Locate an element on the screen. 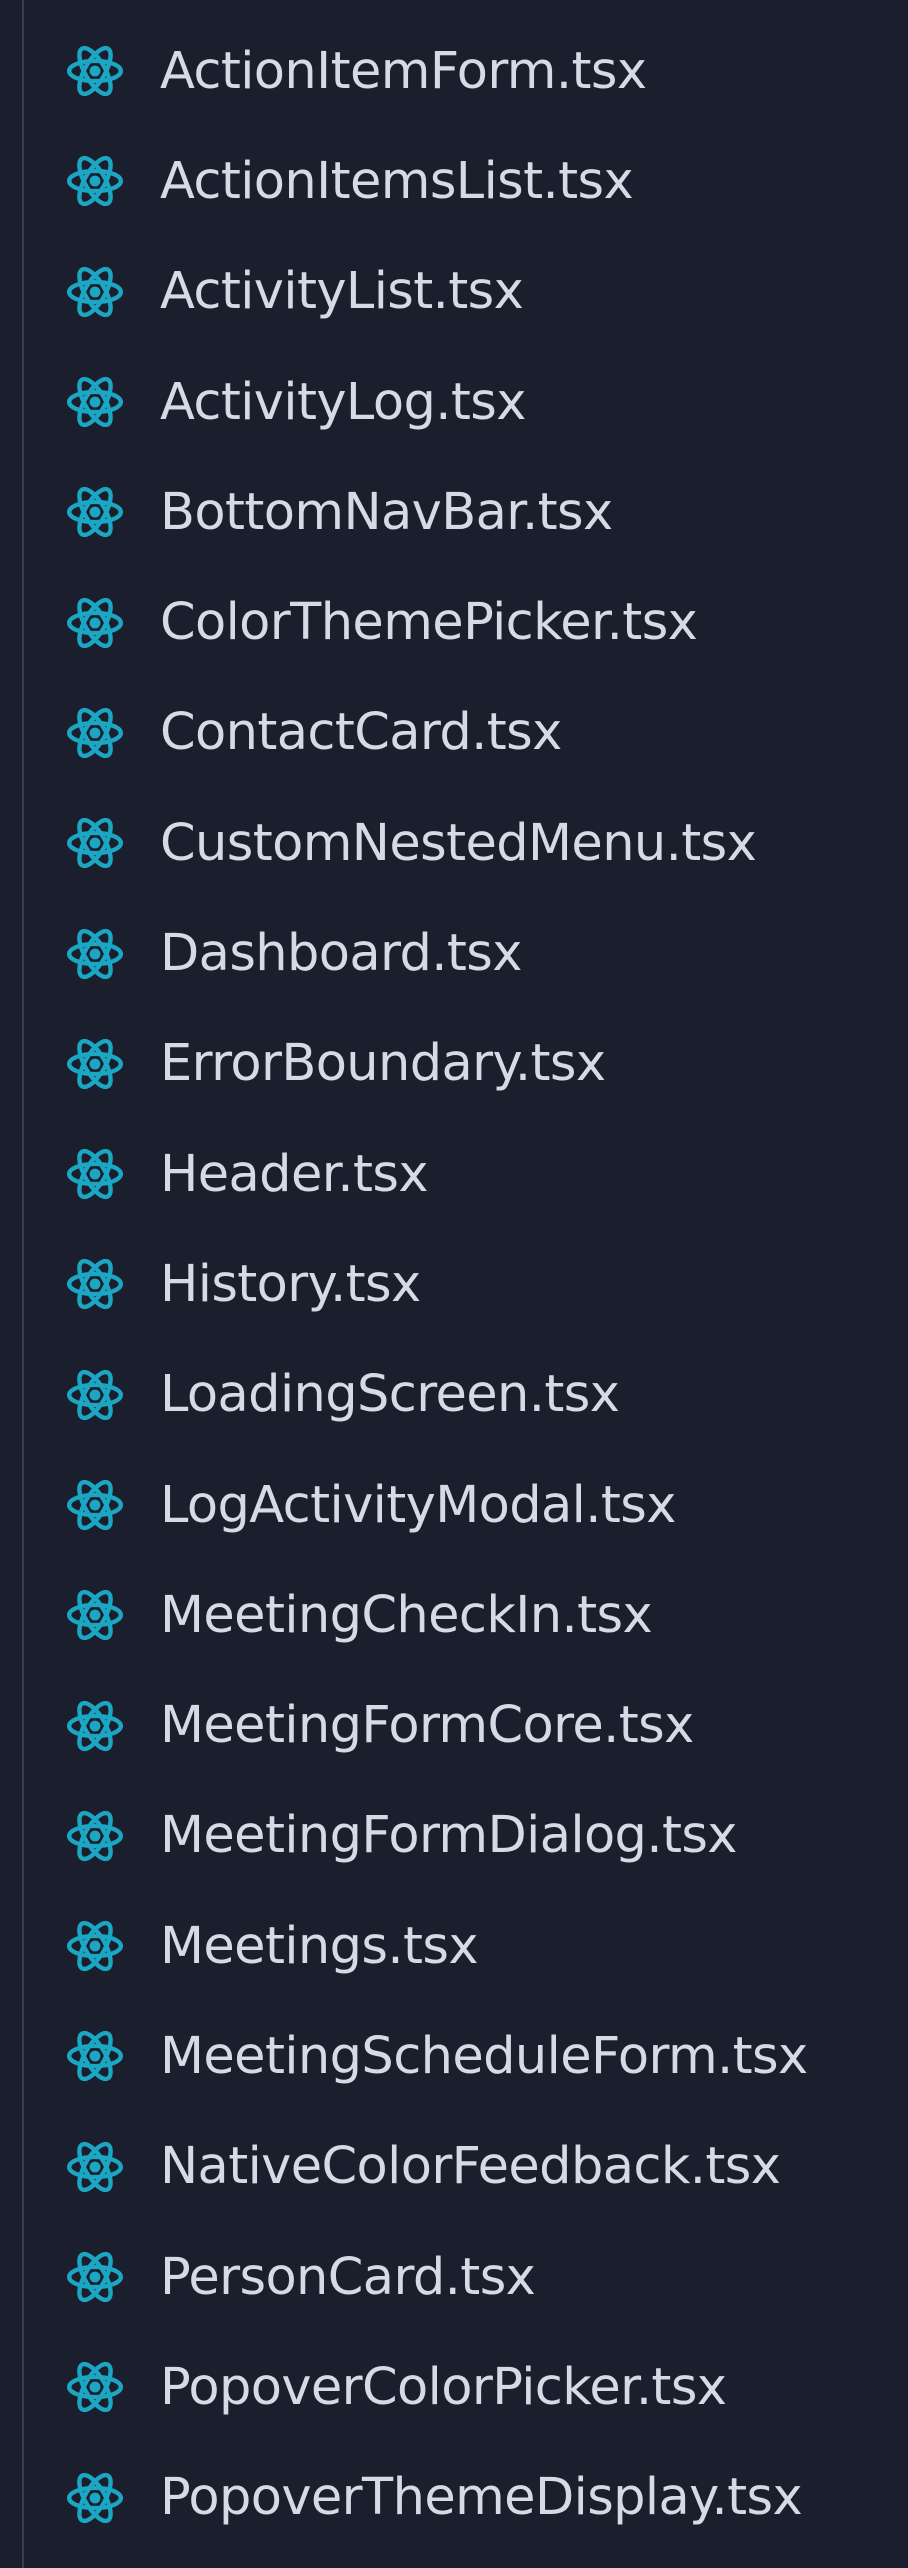 The width and height of the screenshot is (908, 2568). file-item: PopoverThemeDisplay.tsx is located at coordinates (454, 2498).